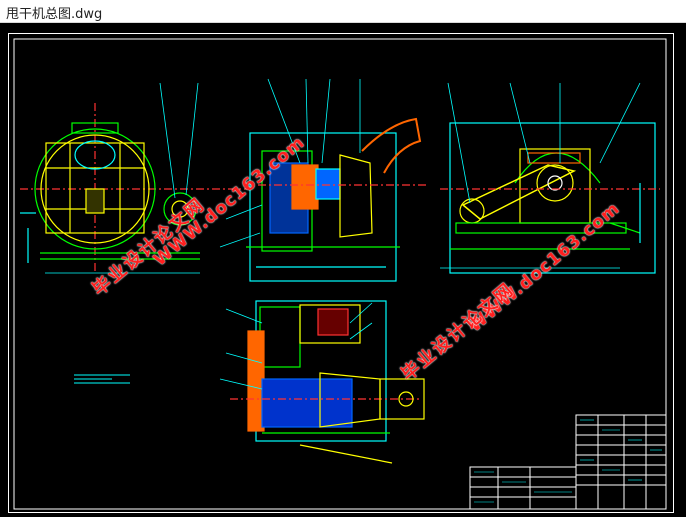 Image resolution: width=686 pixels, height=517 pixels. I want to click on view-right-belt-drive, so click(550, 178).